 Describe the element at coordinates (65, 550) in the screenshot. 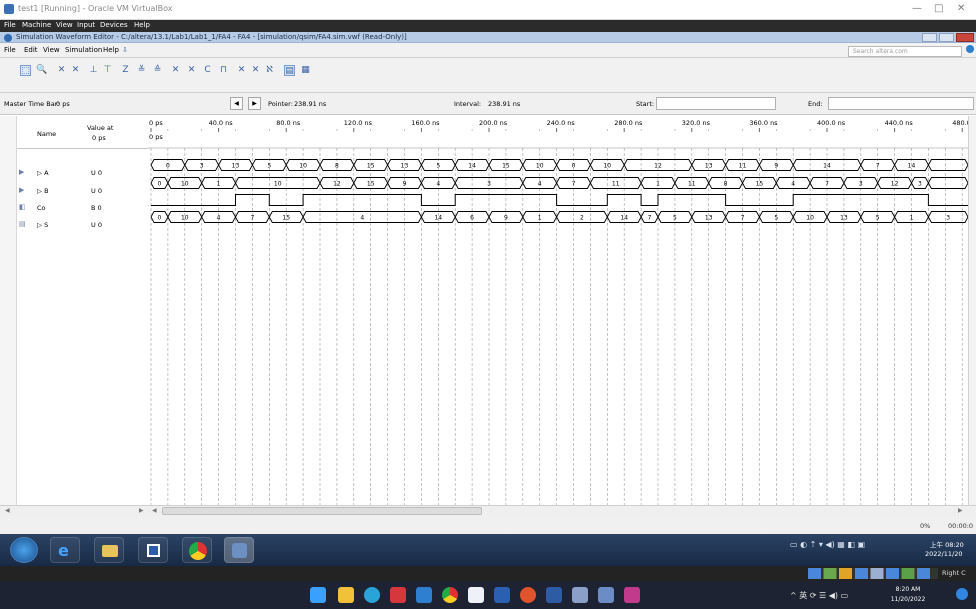

I see `guest-ie-button: e` at that location.